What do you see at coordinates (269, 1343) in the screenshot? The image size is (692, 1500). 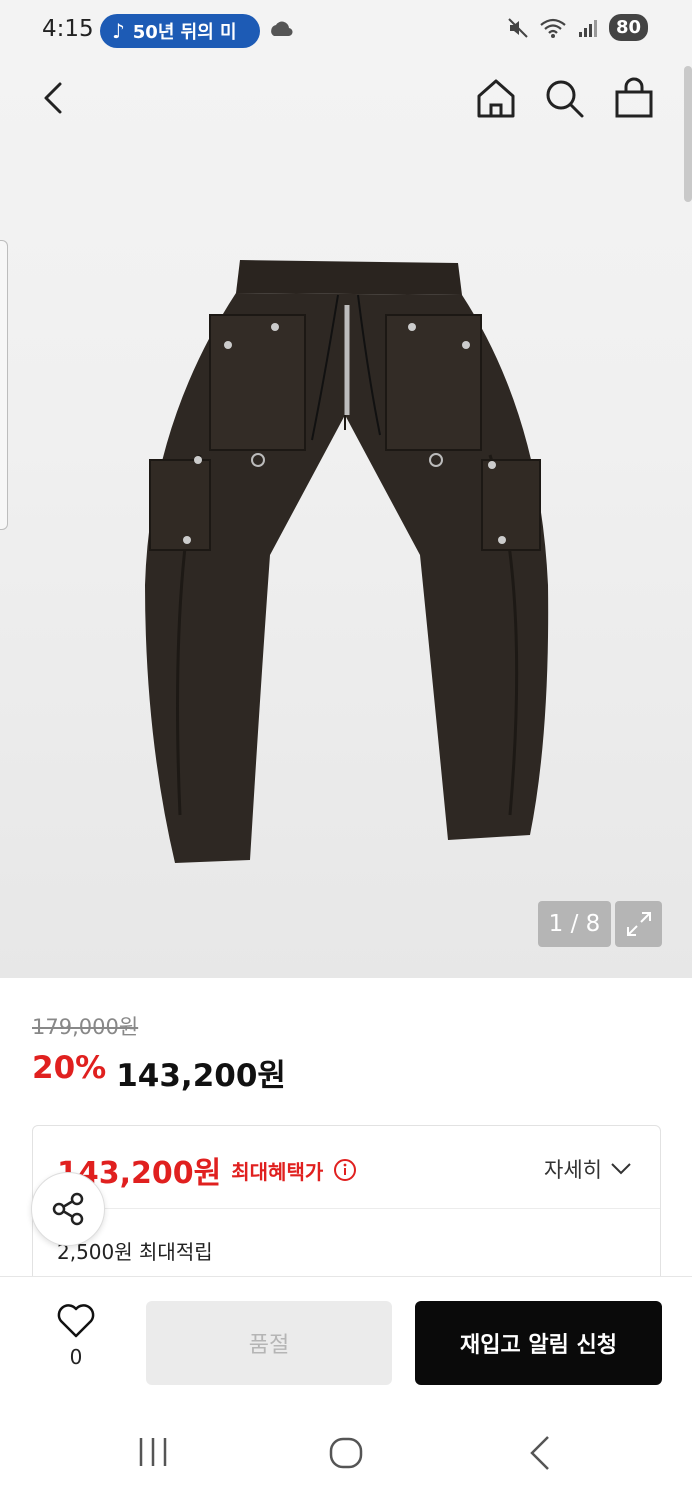 I see `soldout-button: 품절` at bounding box center [269, 1343].